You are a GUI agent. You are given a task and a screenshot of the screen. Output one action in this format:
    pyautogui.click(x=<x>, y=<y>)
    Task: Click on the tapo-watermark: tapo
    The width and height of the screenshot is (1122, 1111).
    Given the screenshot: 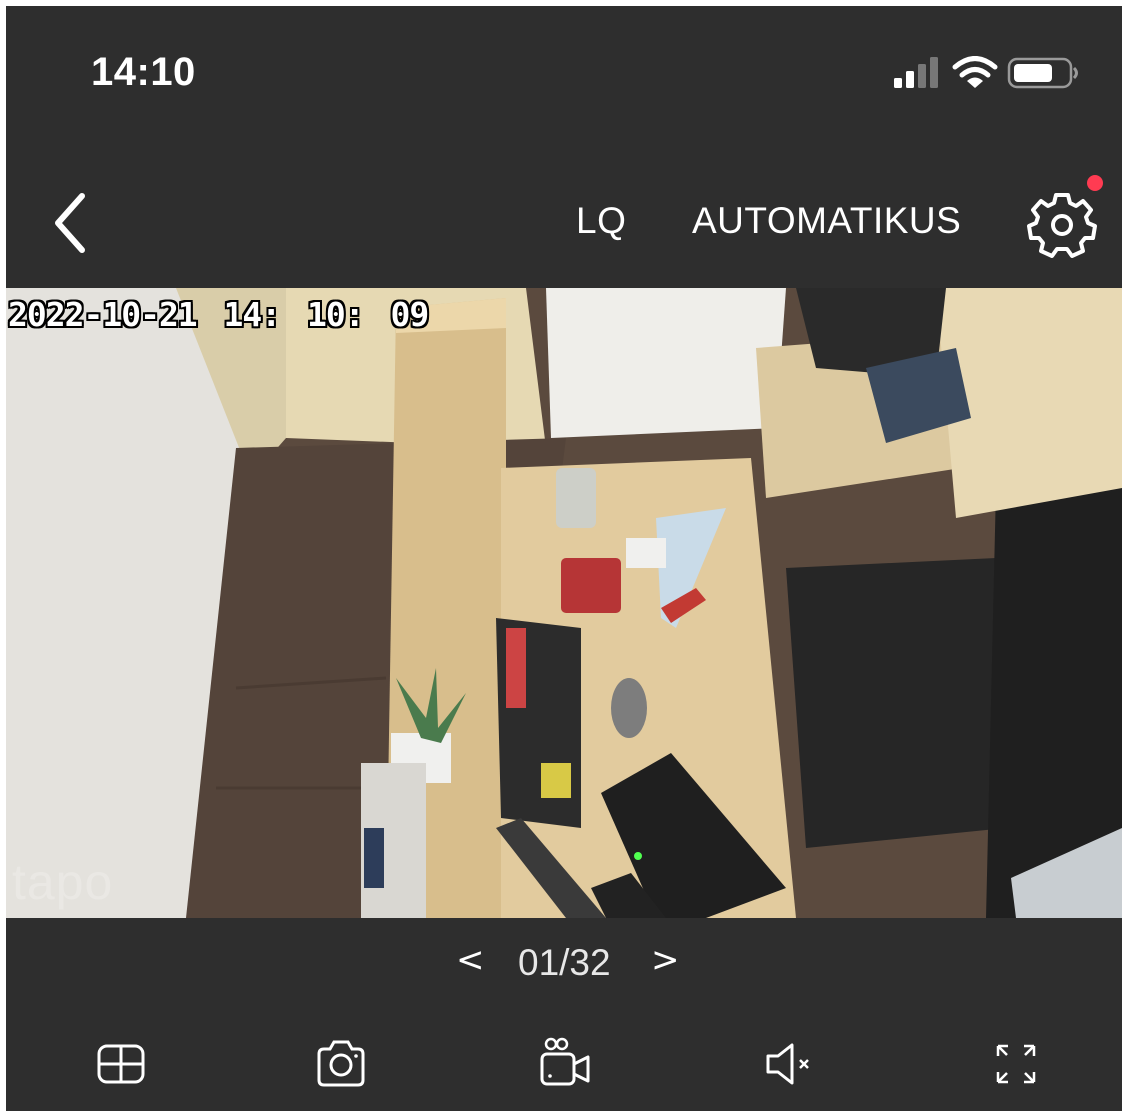 What is the action you would take?
    pyautogui.click(x=63, y=882)
    